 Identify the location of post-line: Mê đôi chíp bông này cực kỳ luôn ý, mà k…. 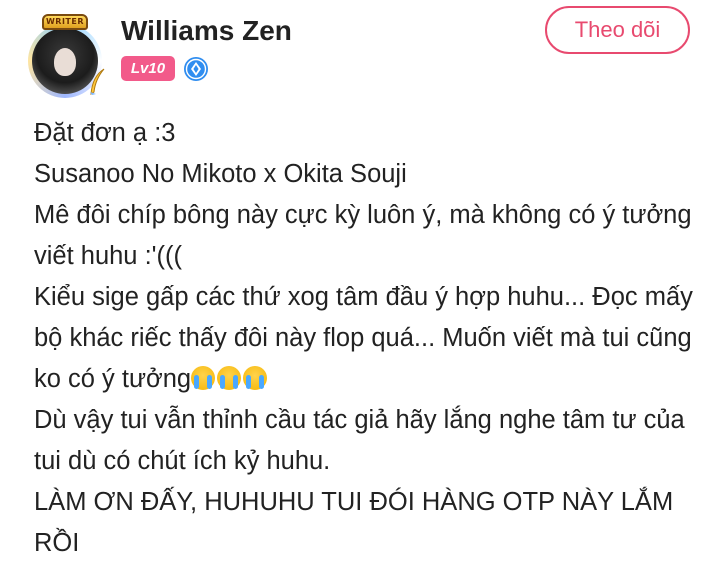
(363, 235).